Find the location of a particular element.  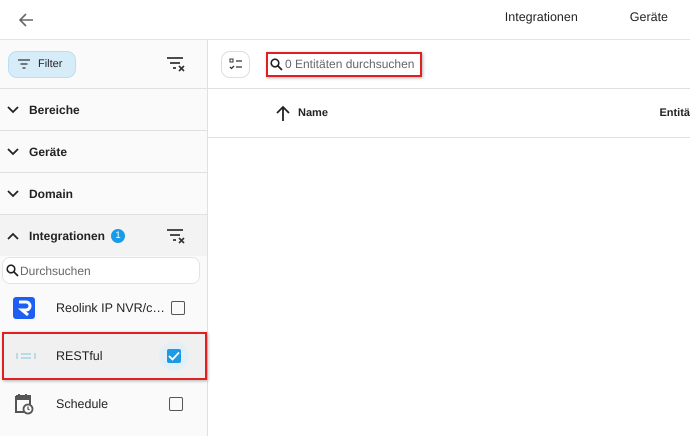

sort-arrow-icon is located at coordinates (283, 113).